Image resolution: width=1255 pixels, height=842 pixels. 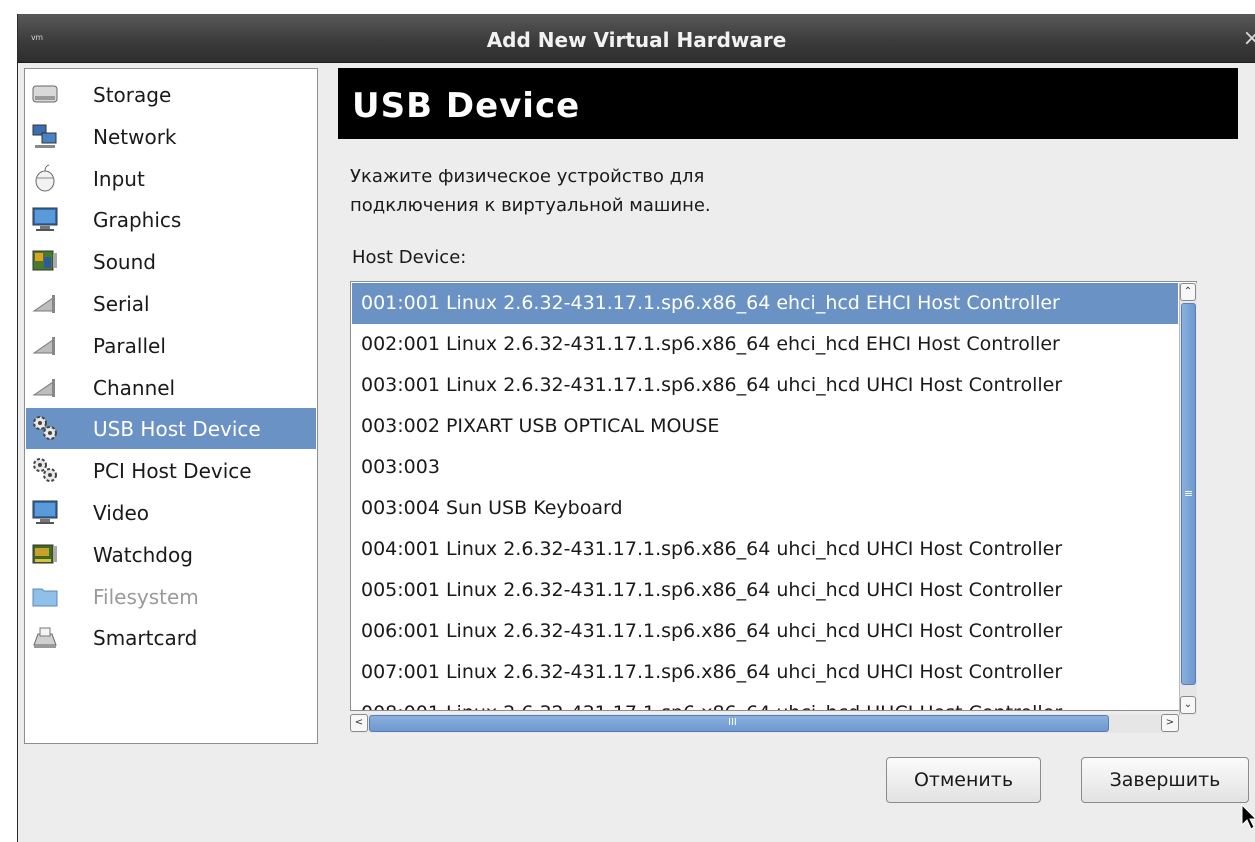 I want to click on sidebar-item-usb-host-device: USB Host Device, so click(x=171, y=429).